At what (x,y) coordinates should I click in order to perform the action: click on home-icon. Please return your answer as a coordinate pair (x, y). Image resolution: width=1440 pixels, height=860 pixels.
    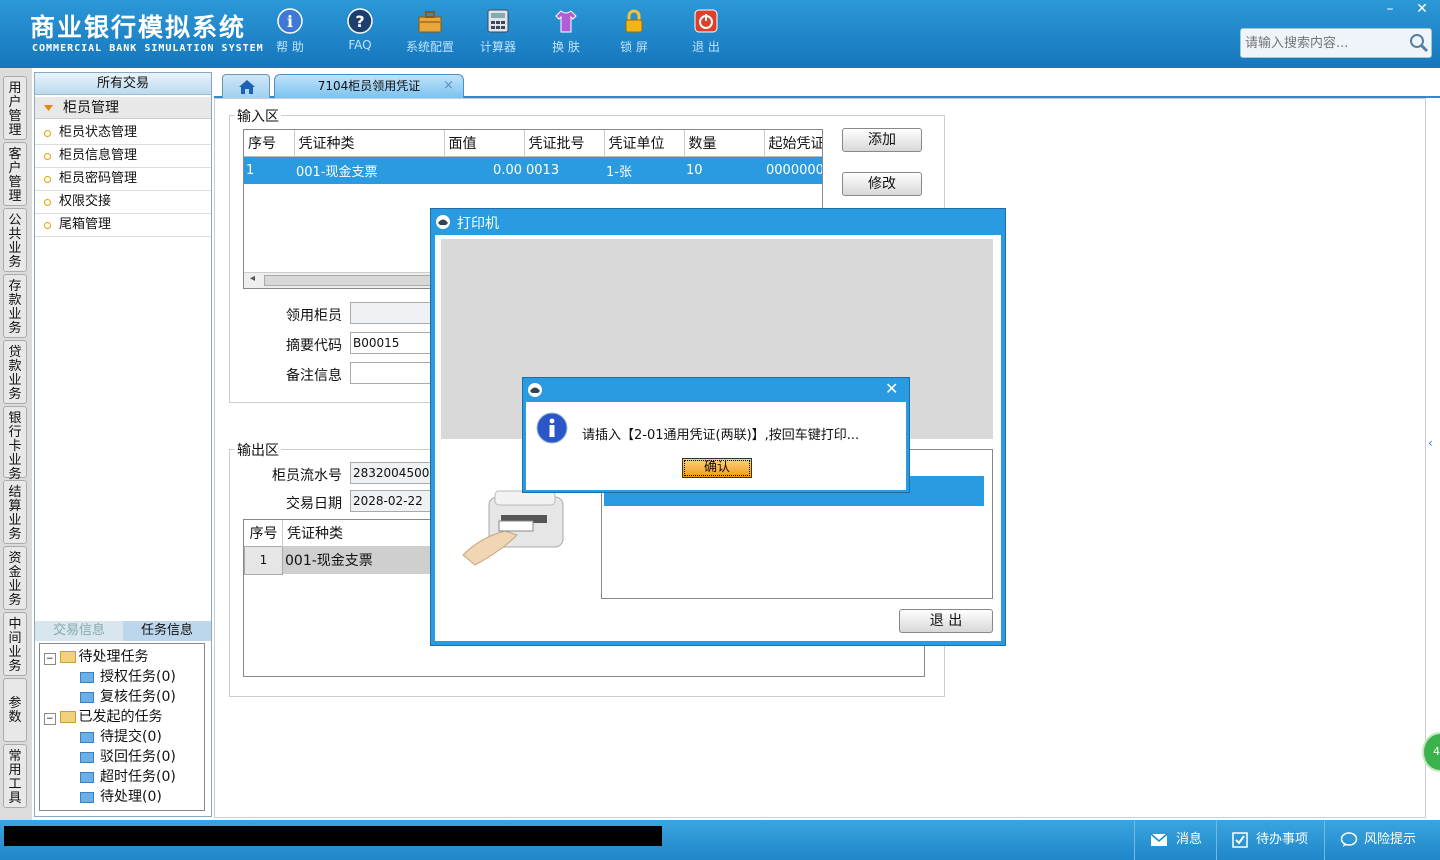
    Looking at the image, I should click on (247, 87).